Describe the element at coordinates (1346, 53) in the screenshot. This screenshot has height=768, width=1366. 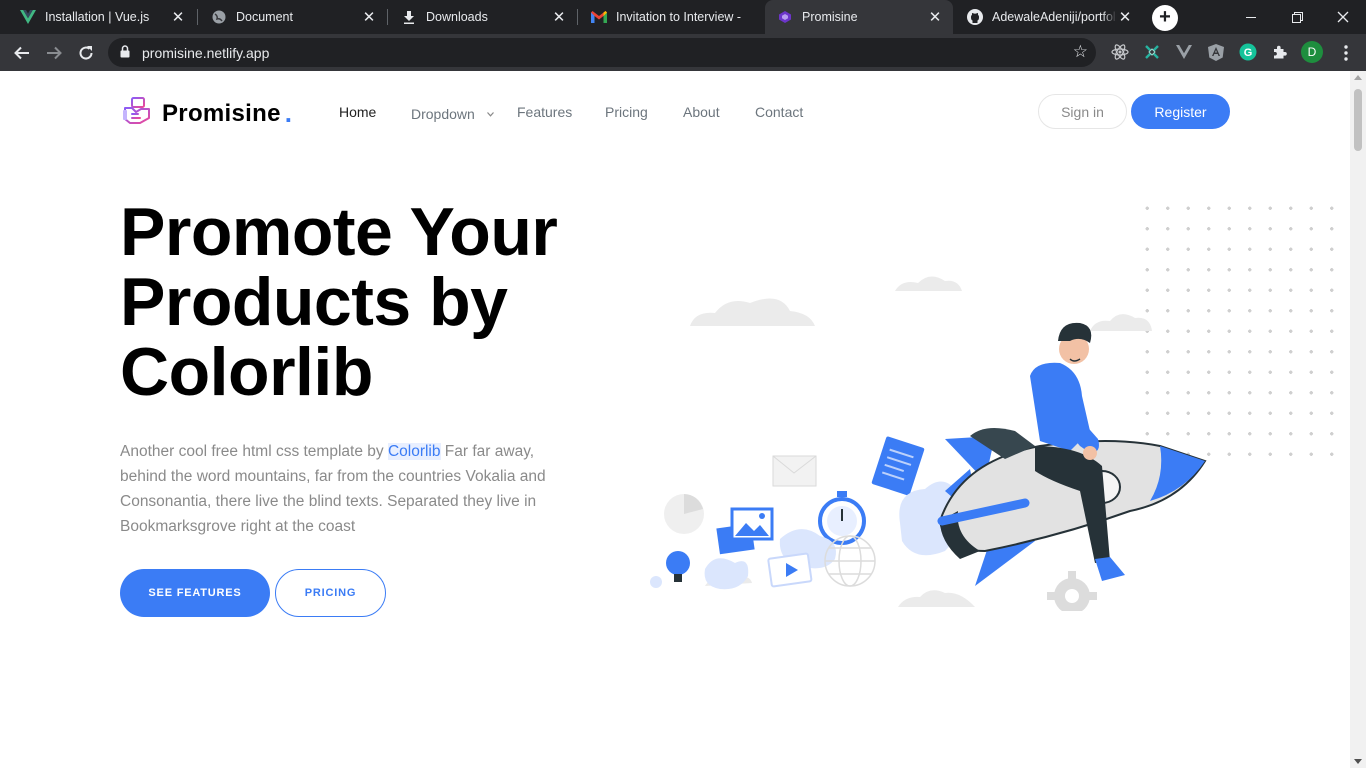
I see `menu-icon` at that location.